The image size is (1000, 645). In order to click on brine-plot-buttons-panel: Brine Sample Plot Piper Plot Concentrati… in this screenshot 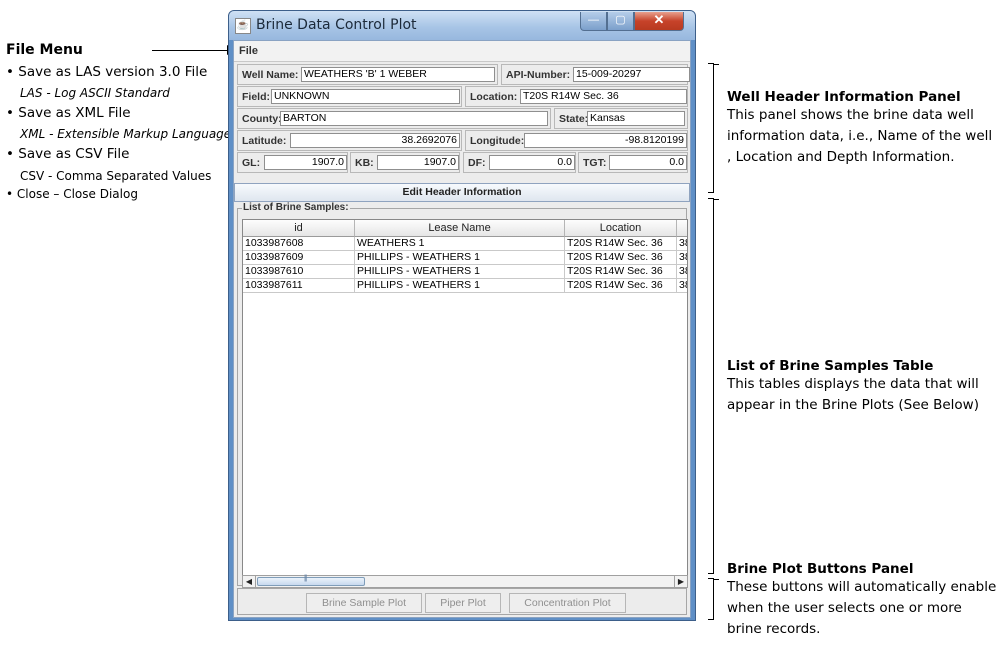, I will do `click(462, 601)`.